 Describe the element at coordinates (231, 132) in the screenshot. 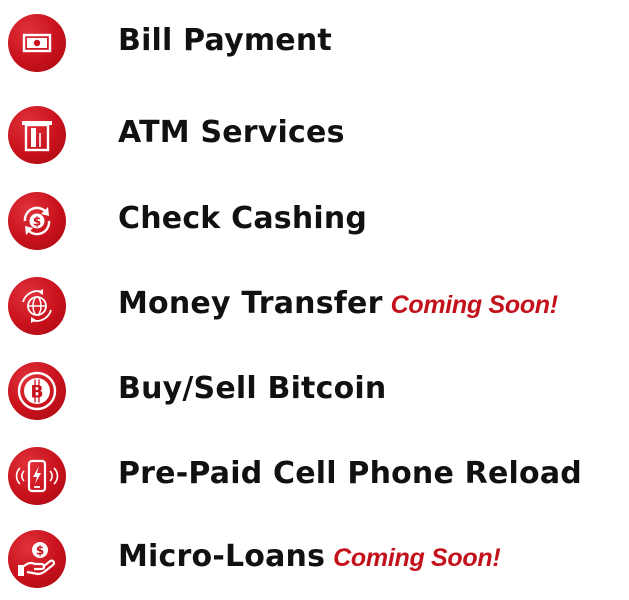

I see `service-label: ATM Services` at that location.